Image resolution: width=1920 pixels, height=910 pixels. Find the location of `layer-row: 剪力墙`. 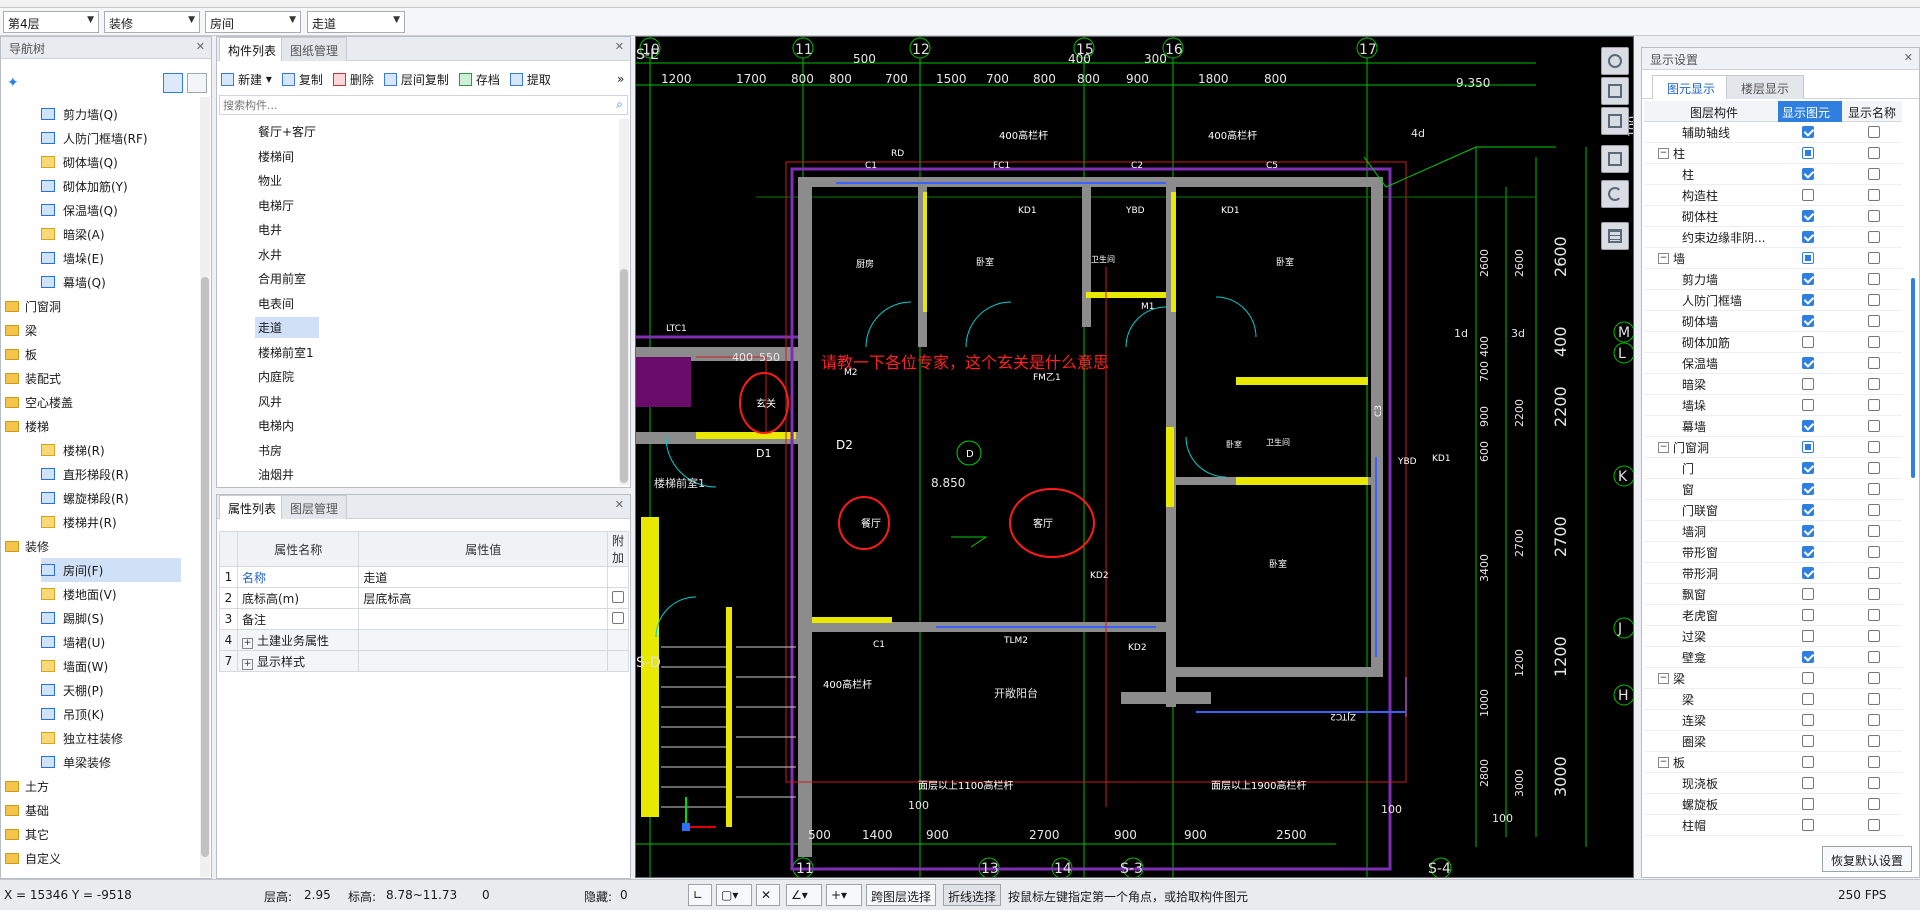

layer-row: 剪力墙 is located at coordinates (1773, 279).